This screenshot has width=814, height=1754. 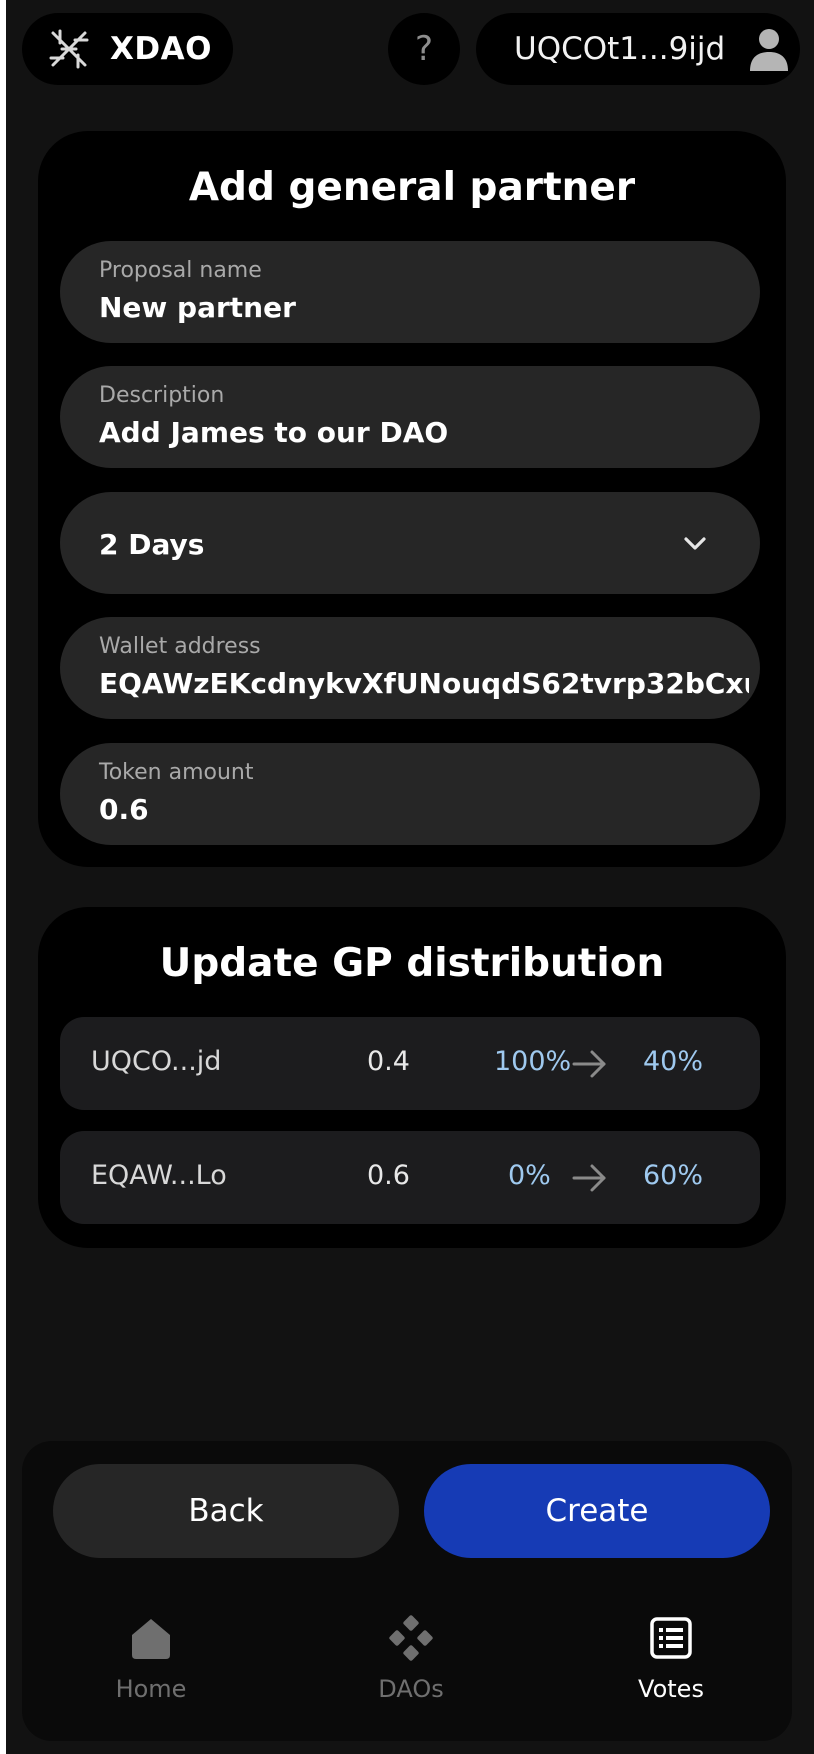 What do you see at coordinates (529, 1175) in the screenshot?
I see `row-from-percent: 0%` at bounding box center [529, 1175].